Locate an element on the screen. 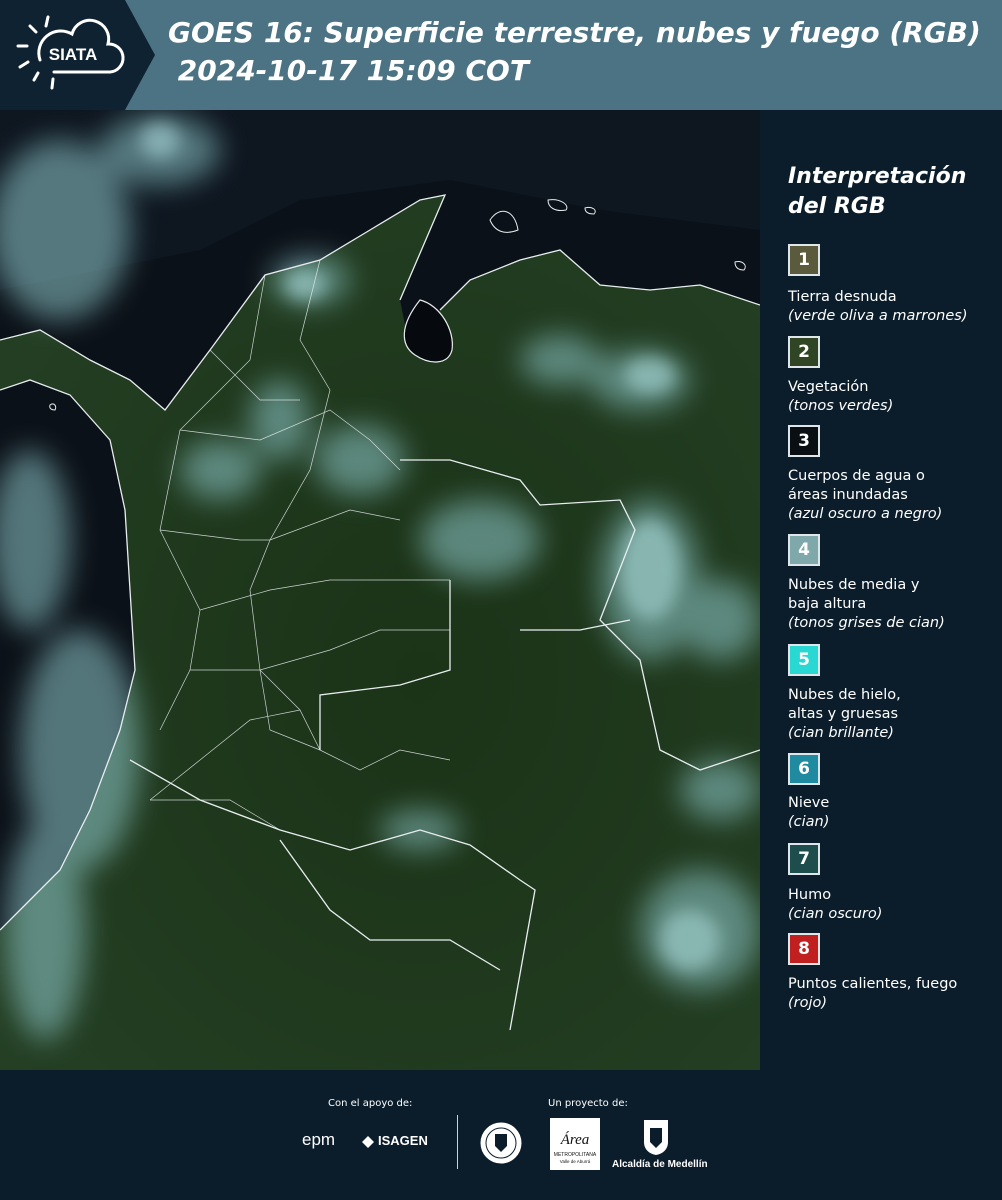 This screenshot has height=1200, width=1002. area-metropolitana-logo: Área METROPOLITANA Valle de Aburrá is located at coordinates (575, 1144).